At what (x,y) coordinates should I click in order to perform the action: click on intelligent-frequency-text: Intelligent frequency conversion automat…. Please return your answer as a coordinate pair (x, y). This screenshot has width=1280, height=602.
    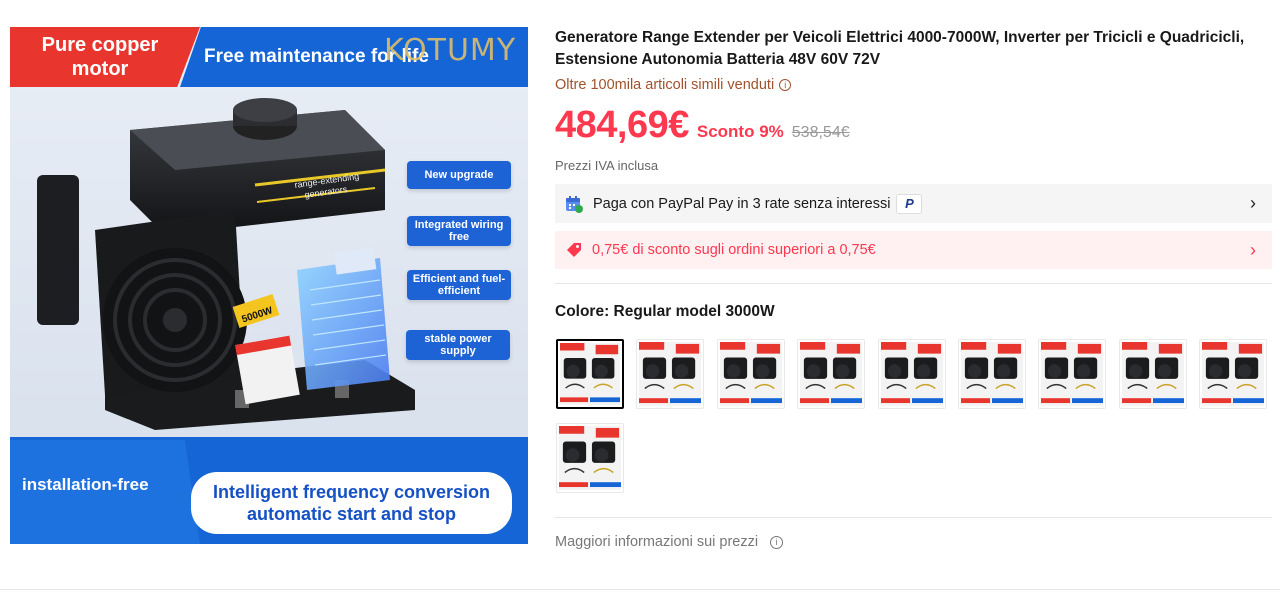
    Looking at the image, I should click on (351, 503).